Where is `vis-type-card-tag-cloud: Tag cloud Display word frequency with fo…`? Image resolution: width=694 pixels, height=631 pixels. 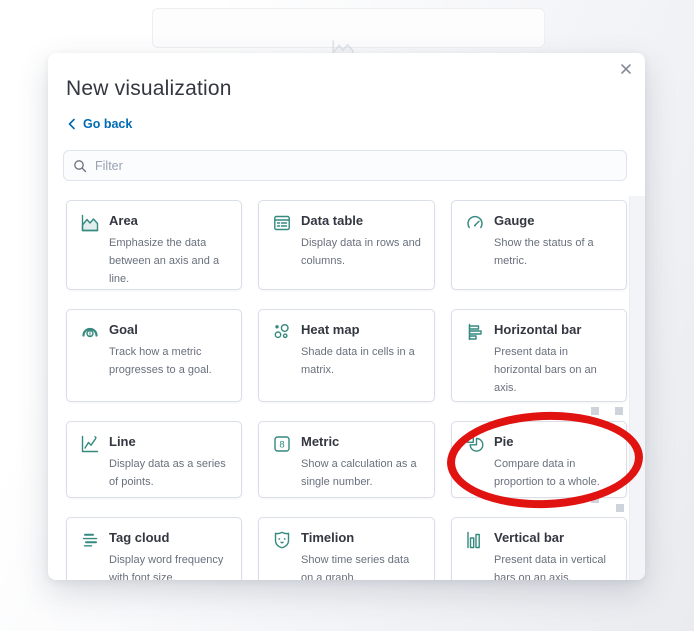 vis-type-card-tag-cloud: Tag cloud Display word frequency with fo… is located at coordinates (154, 548).